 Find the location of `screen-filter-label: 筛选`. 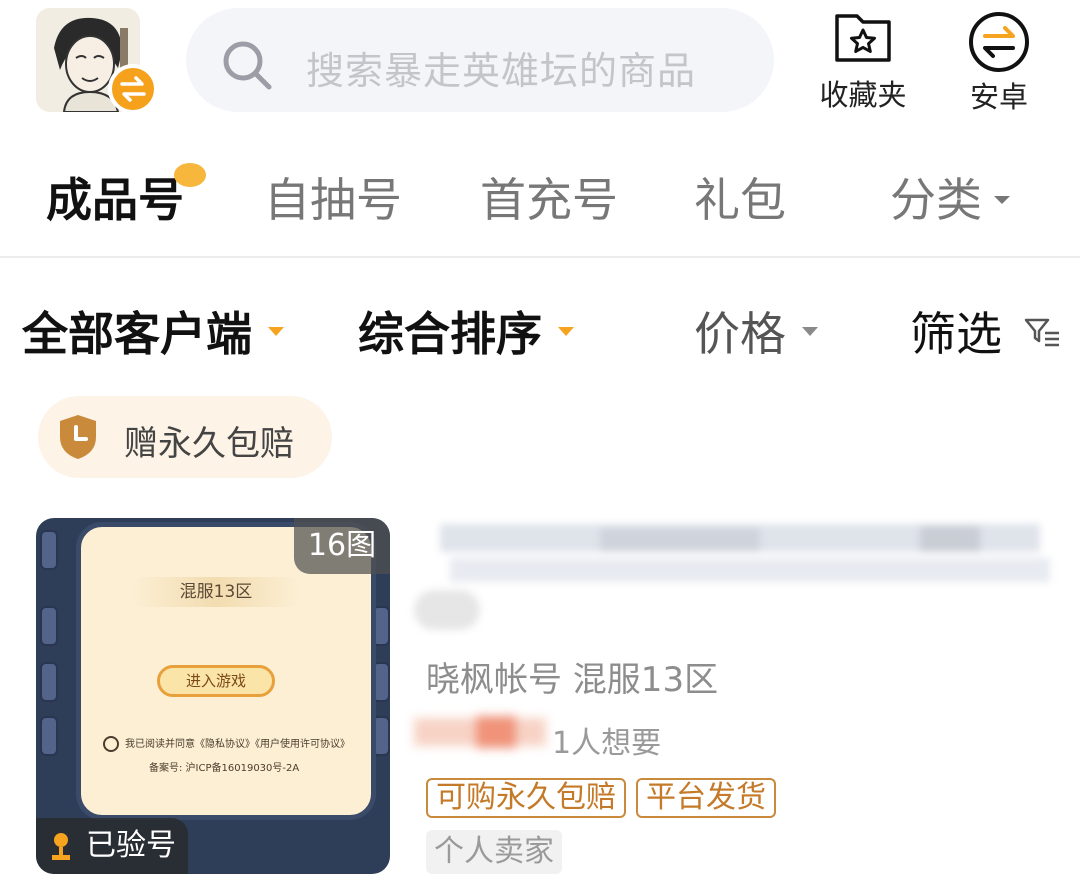

screen-filter-label: 筛选 is located at coordinates (956, 334).